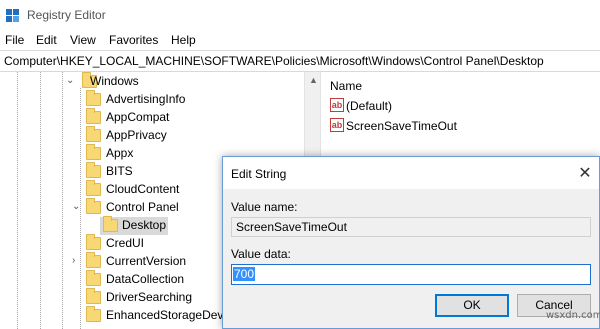 The image size is (600, 329). What do you see at coordinates (73, 260) in the screenshot?
I see `expand-icon: ›` at bounding box center [73, 260].